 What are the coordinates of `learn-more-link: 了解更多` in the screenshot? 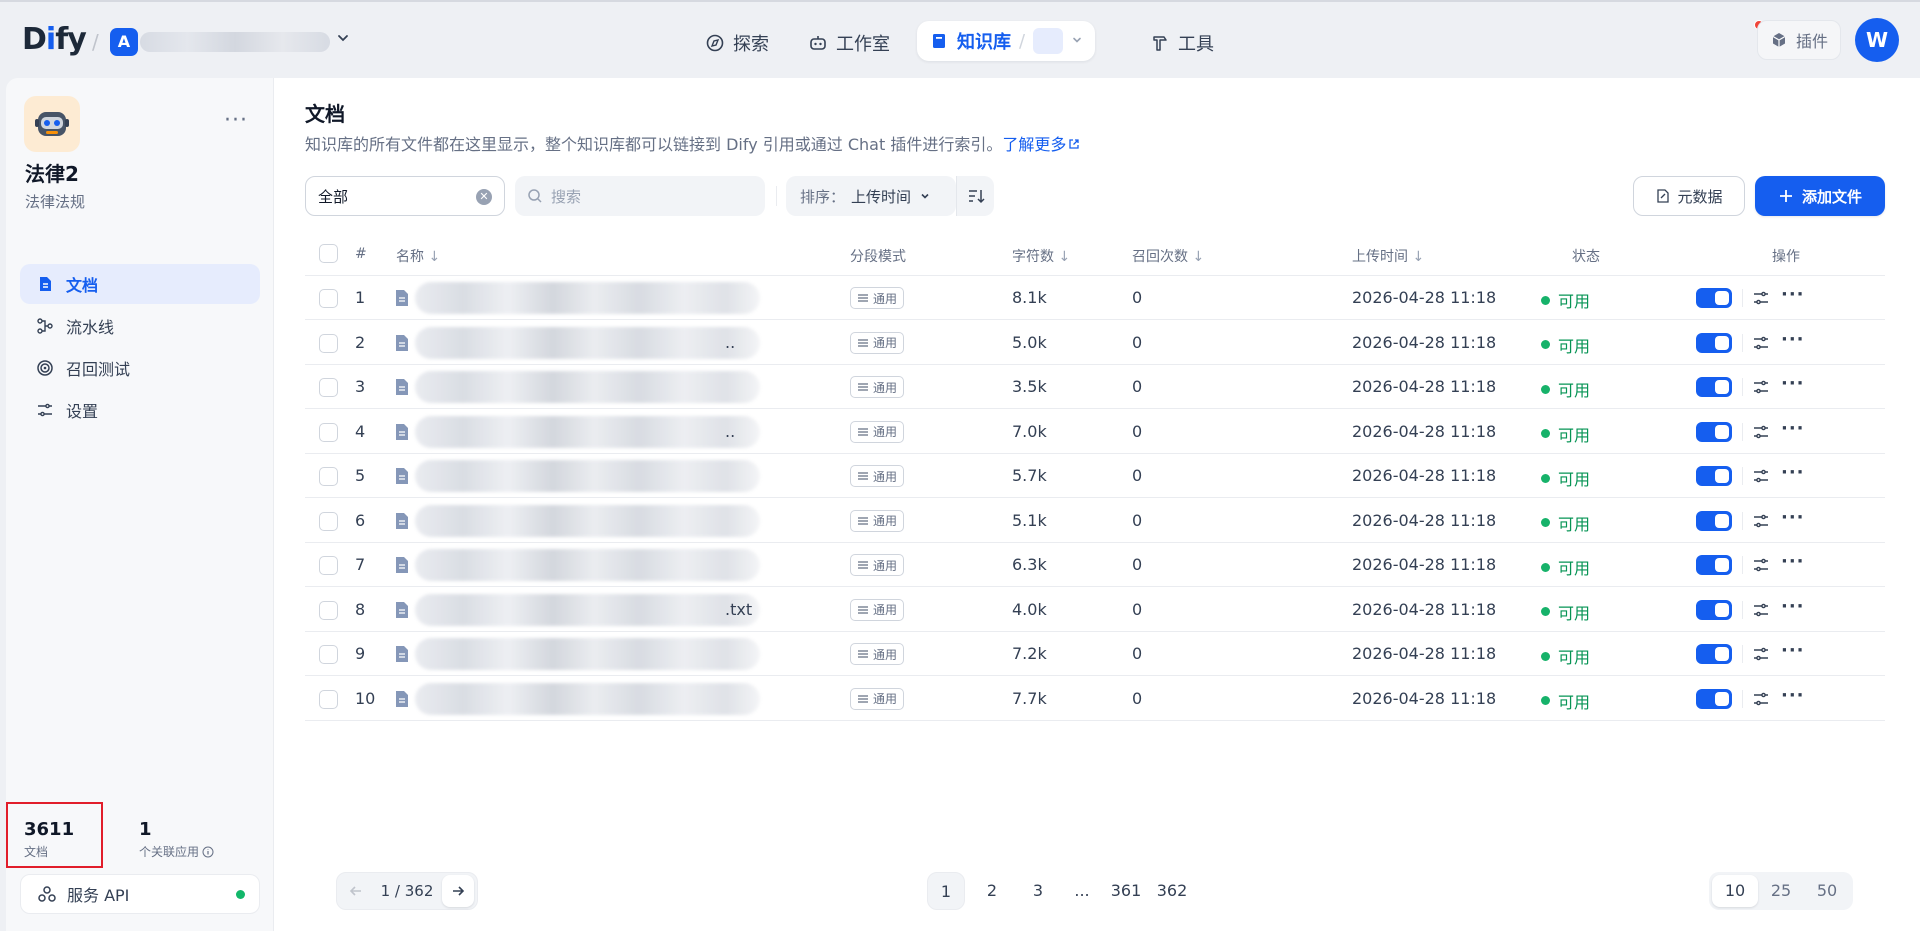 It's located at (1041, 144).